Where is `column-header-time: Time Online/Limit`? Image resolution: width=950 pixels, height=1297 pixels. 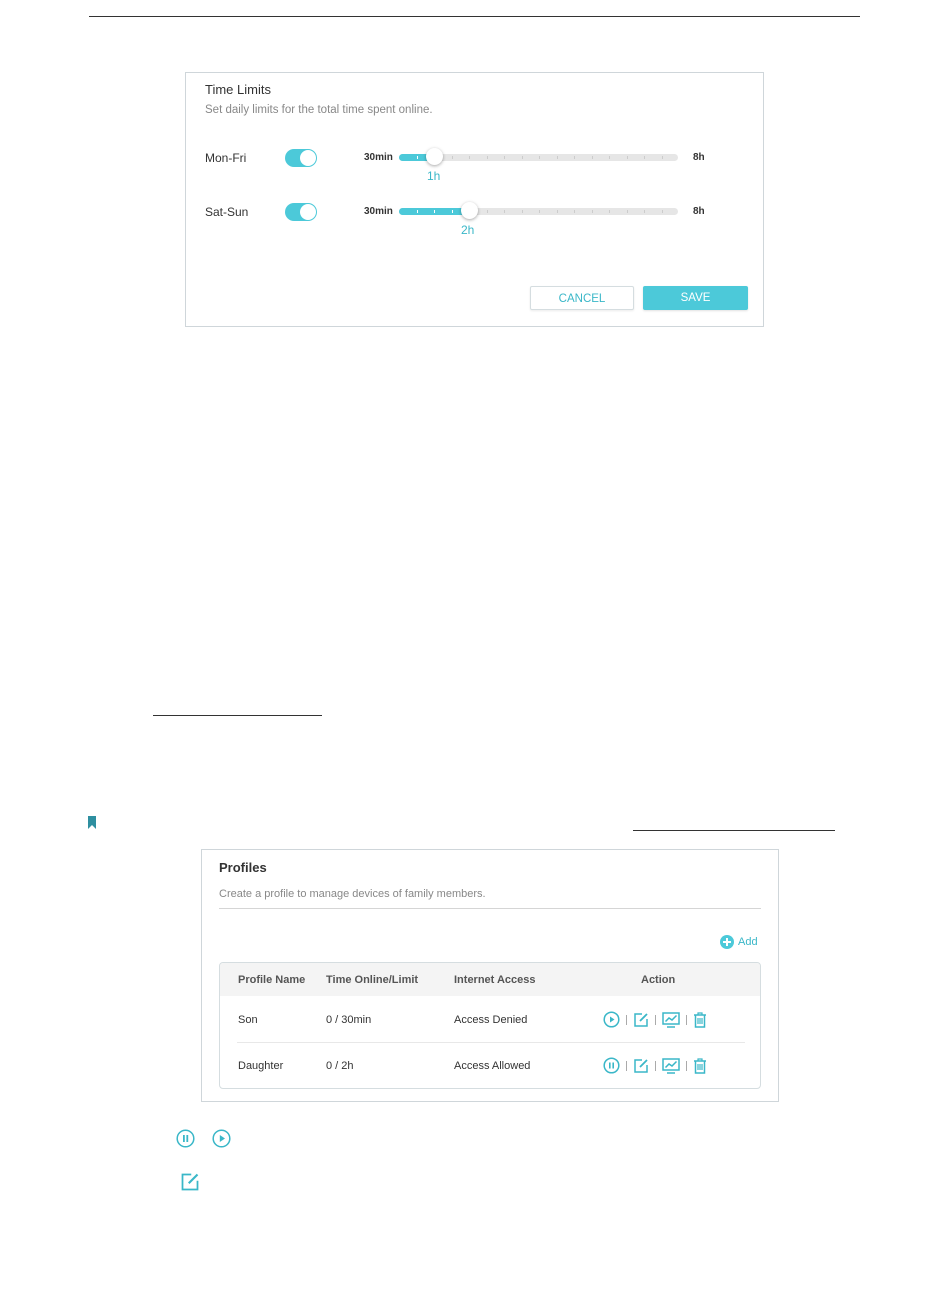
column-header-time: Time Online/Limit is located at coordinates (372, 980).